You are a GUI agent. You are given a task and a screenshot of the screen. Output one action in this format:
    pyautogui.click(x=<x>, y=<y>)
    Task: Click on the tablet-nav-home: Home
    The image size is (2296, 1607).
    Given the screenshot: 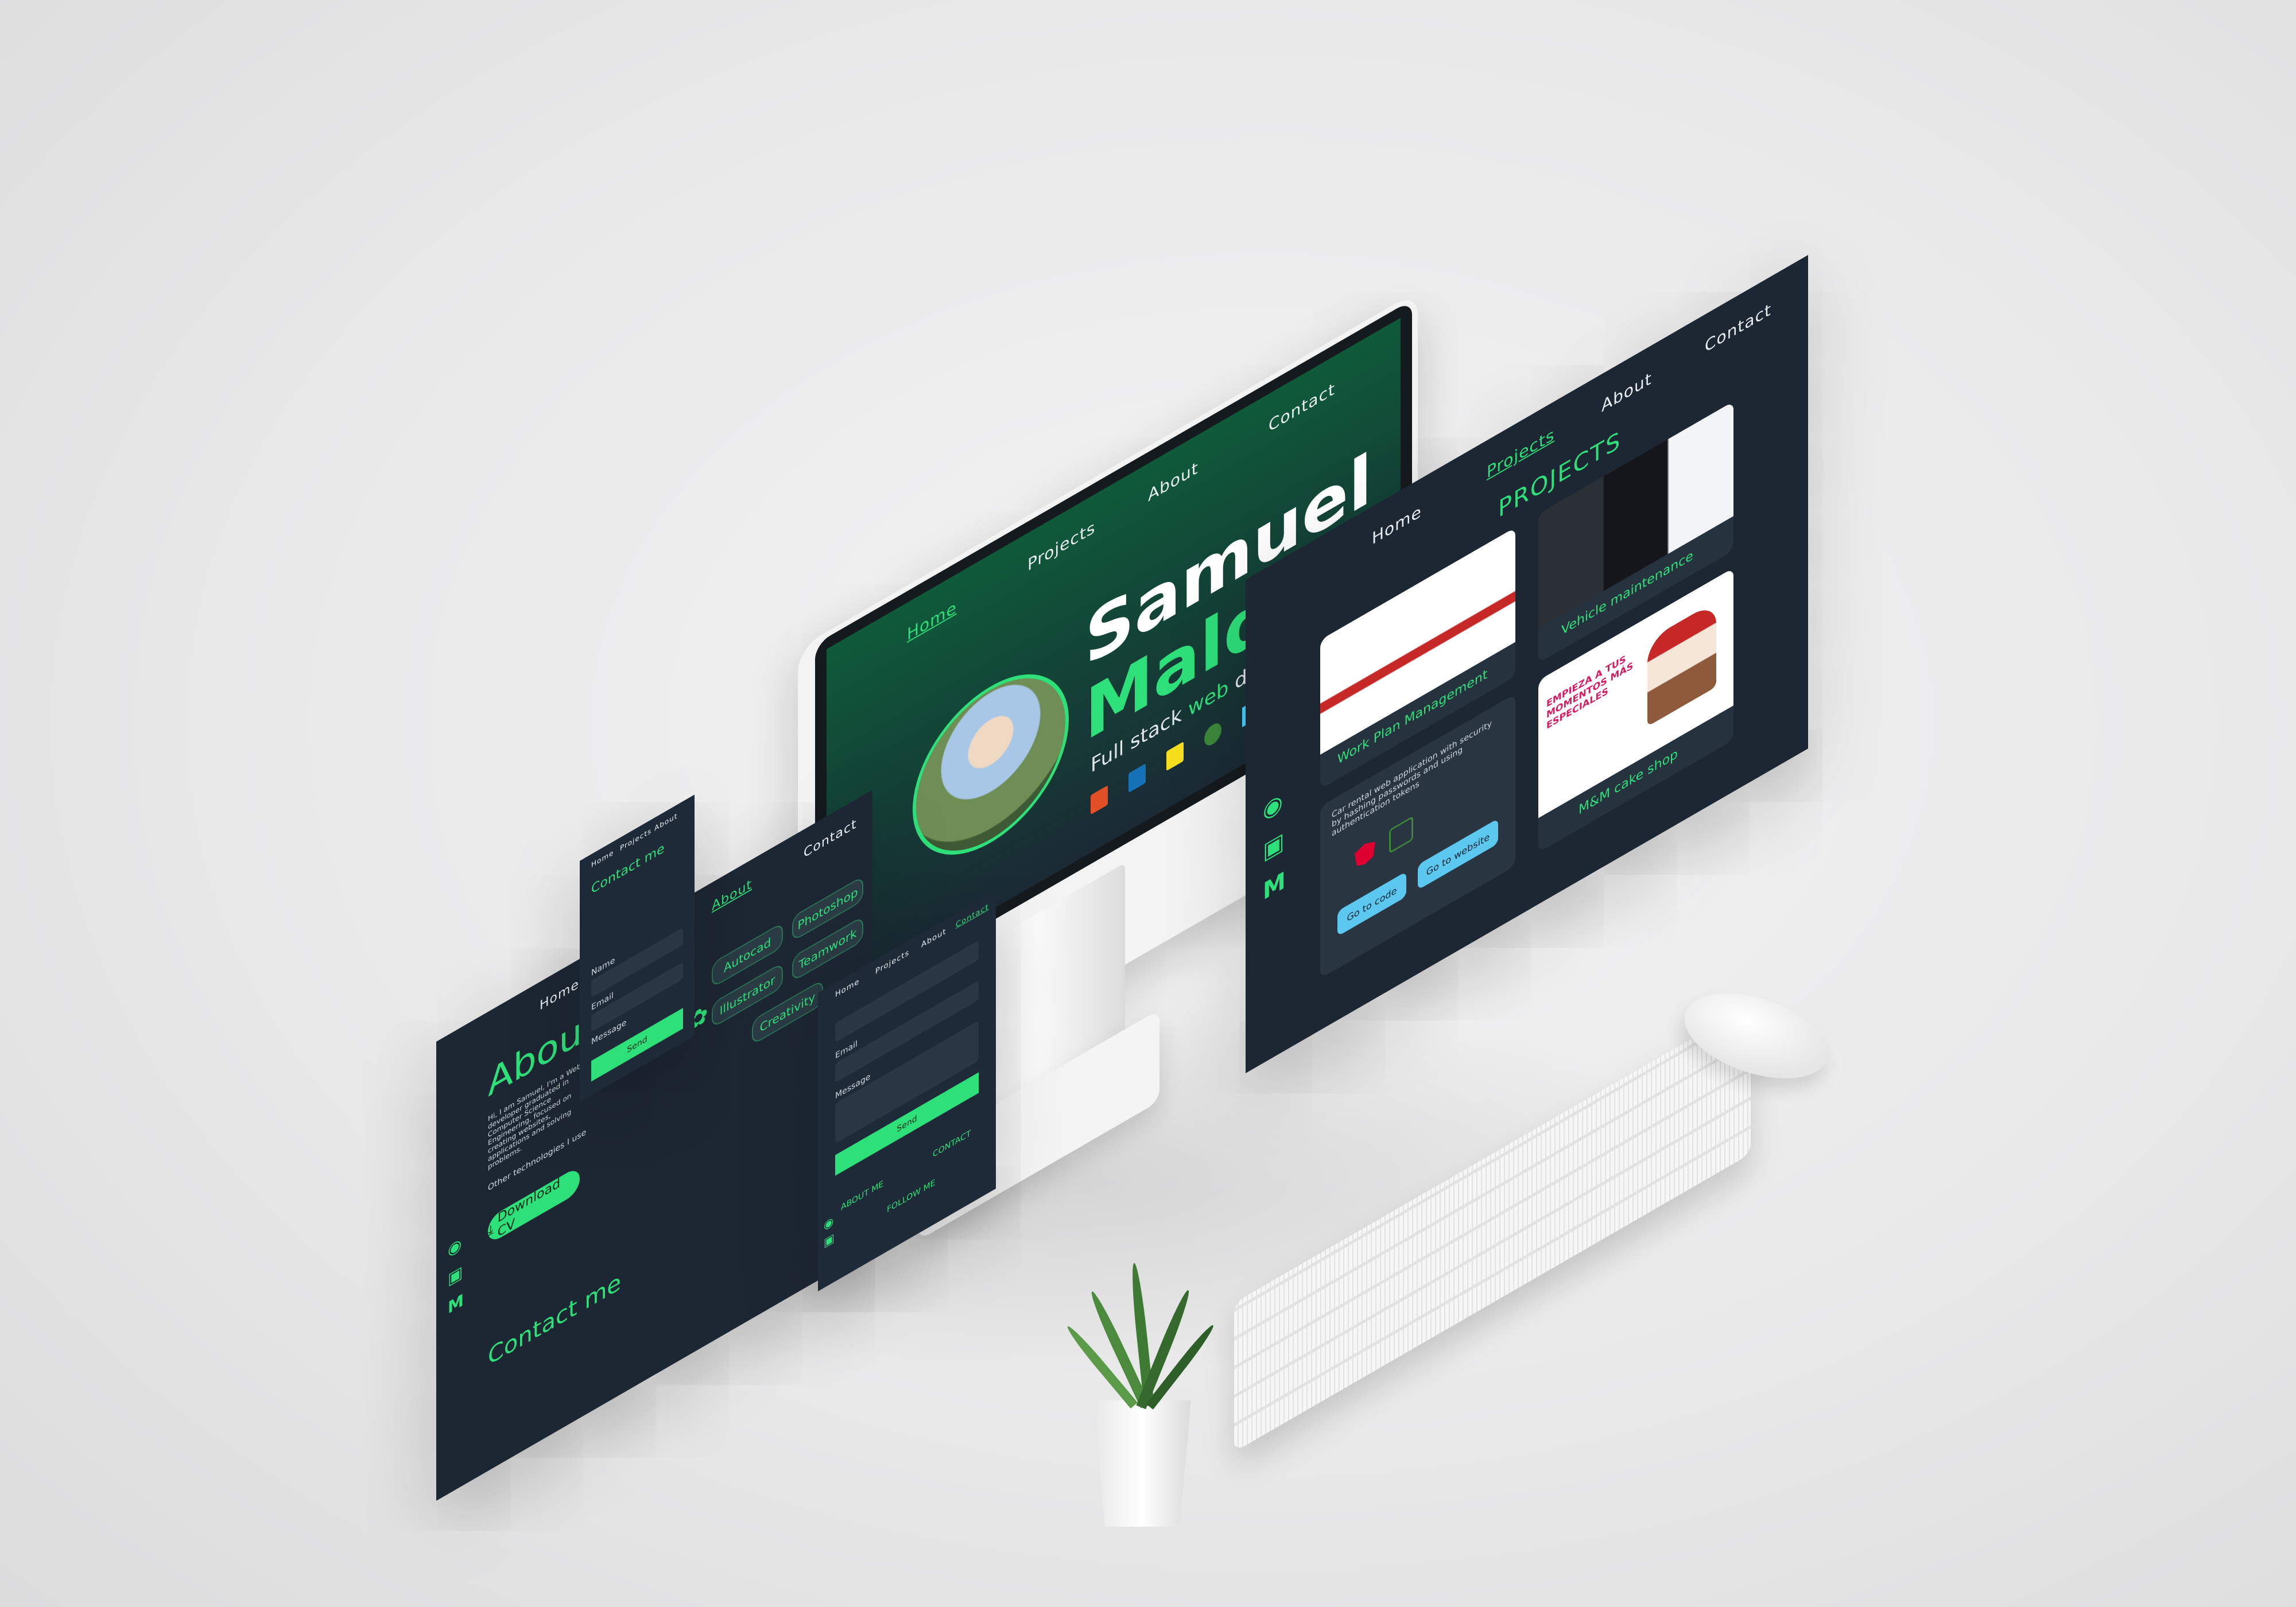 What is the action you would take?
    pyautogui.click(x=847, y=988)
    